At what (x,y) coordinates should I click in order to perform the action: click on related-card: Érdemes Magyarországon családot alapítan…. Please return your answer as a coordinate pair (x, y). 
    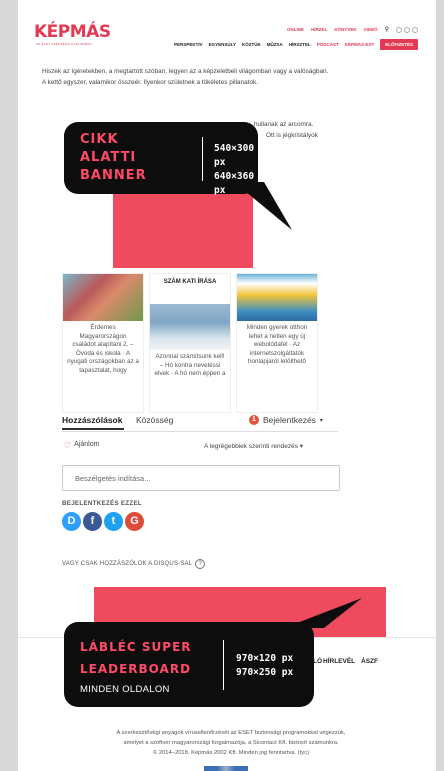
    Looking at the image, I should click on (103, 343).